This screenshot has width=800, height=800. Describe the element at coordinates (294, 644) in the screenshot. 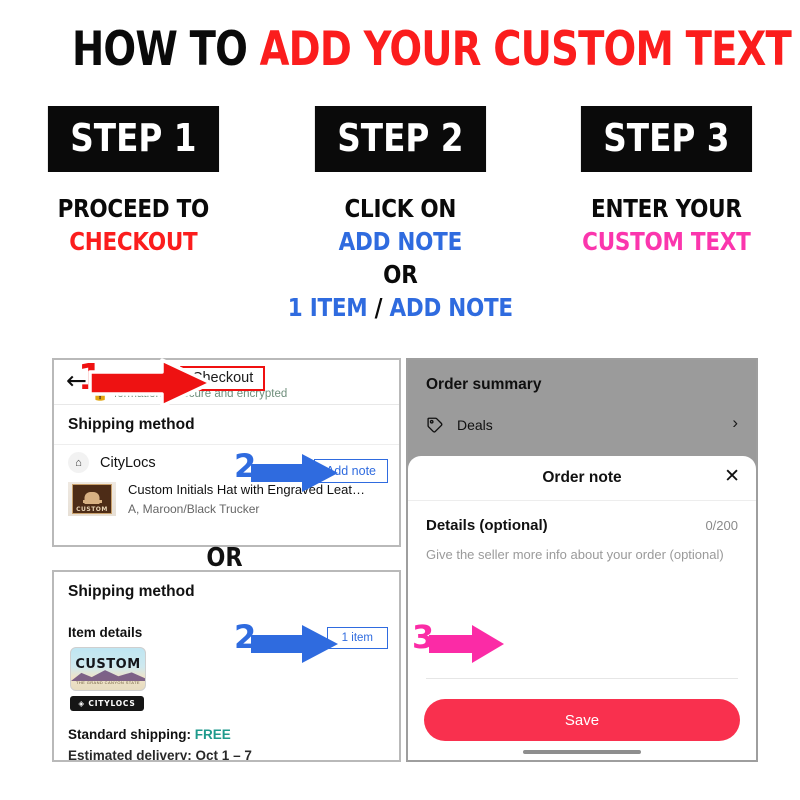

I see `callout-arrow-blue-b` at that location.